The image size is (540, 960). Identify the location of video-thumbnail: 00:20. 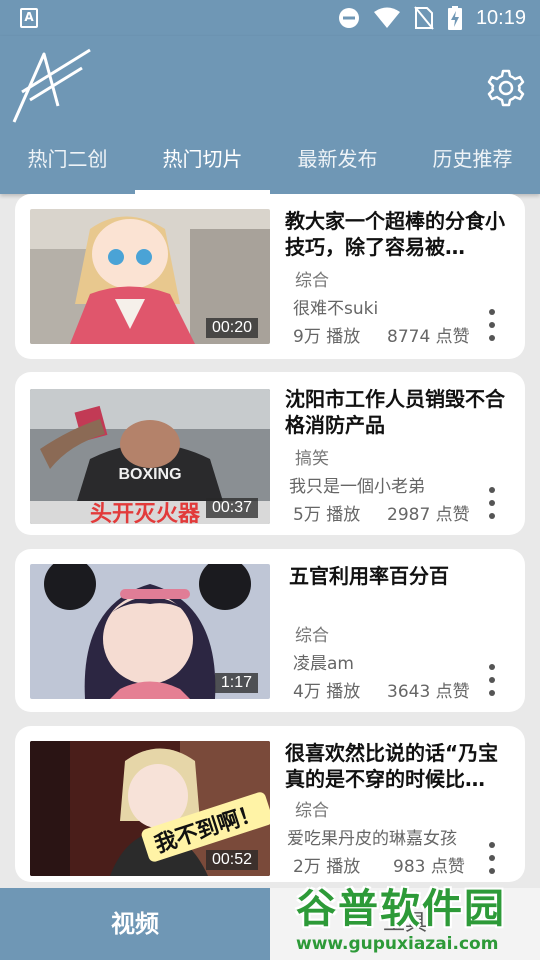
(150, 276).